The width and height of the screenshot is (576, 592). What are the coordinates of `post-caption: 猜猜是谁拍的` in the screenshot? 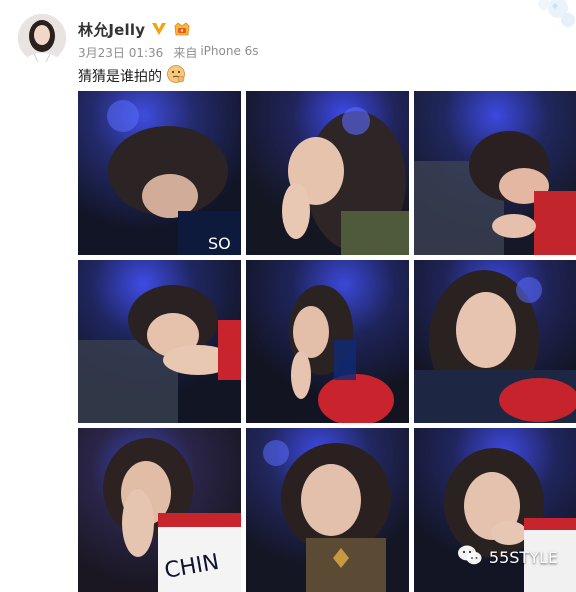 It's located at (120, 77).